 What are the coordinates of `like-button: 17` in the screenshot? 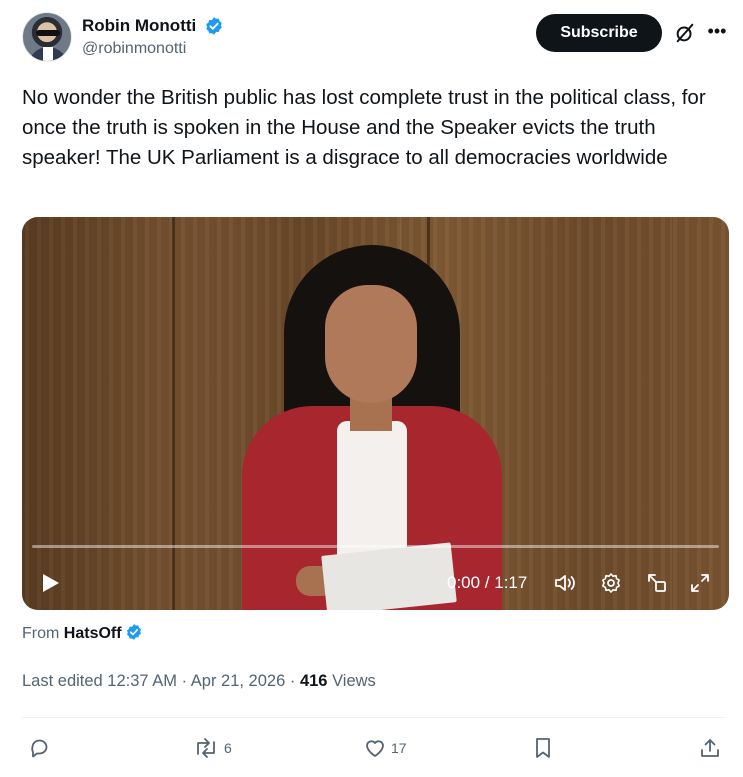 It's located at (385, 748).